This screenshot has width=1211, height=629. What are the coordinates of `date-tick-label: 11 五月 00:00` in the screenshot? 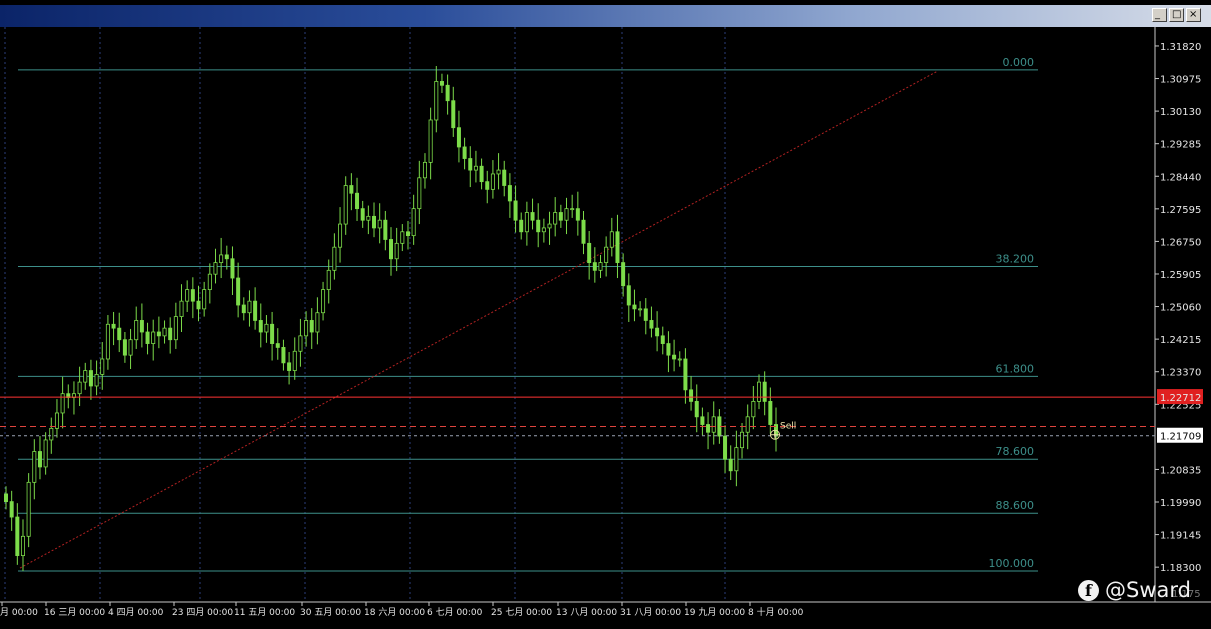 It's located at (264, 612).